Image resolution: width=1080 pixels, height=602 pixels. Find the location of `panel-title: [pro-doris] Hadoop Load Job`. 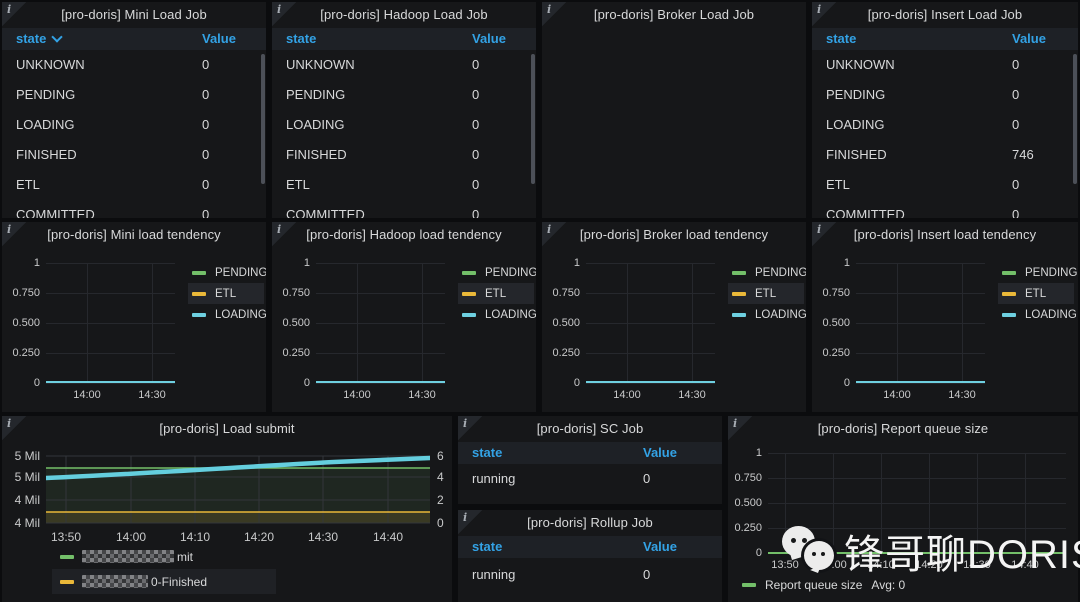

panel-title: [pro-doris] Hadoop Load Job is located at coordinates (404, 14).